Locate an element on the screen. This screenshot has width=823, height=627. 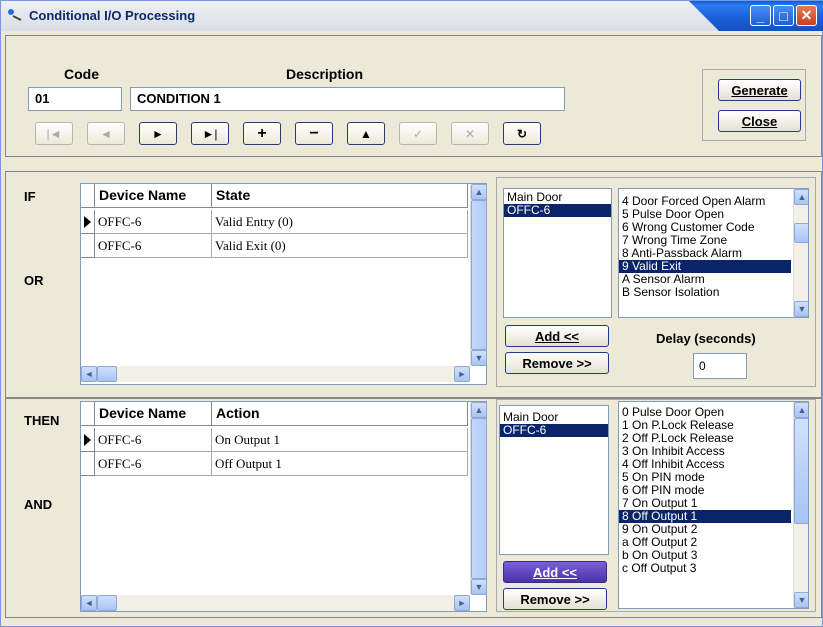
if-add-button: Add << is located at coordinates (557, 336).